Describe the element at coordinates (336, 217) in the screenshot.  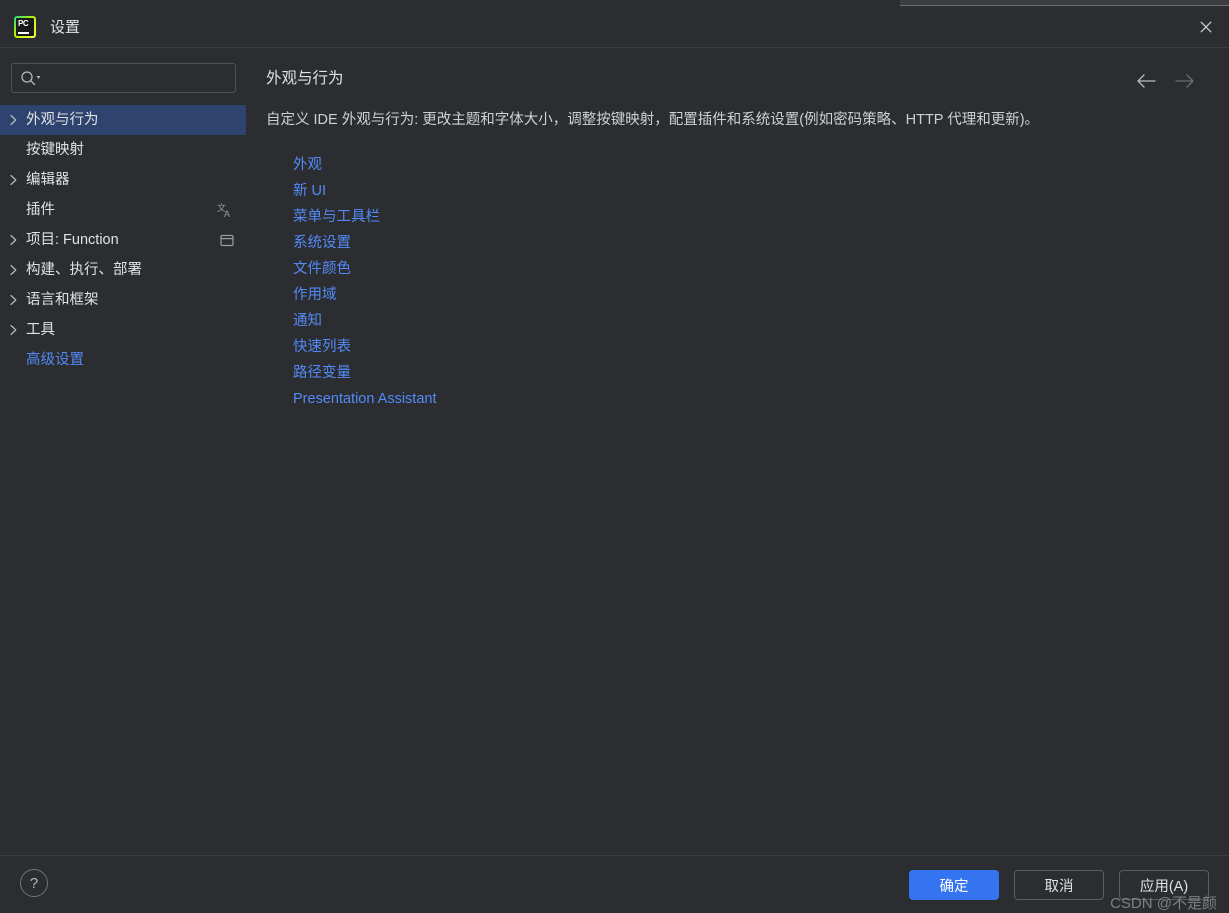
I see `settings-link-2: 菜单与工具栏` at that location.